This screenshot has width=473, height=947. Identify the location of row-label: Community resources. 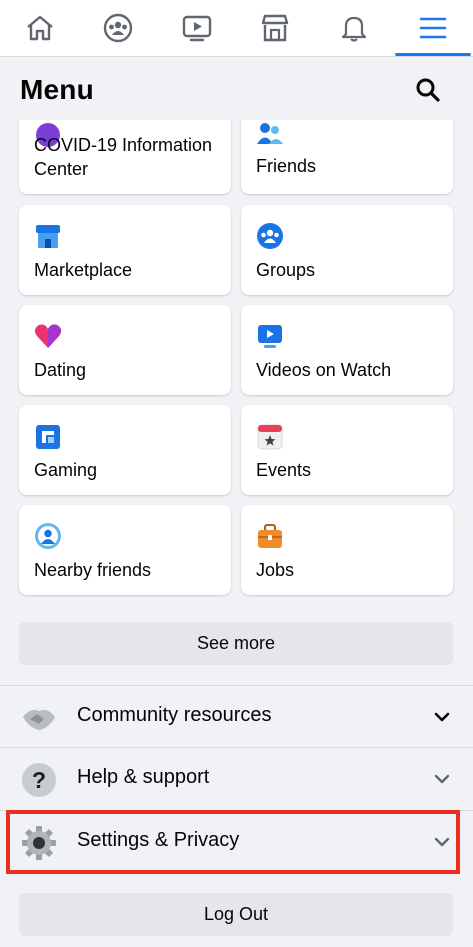
(174, 715).